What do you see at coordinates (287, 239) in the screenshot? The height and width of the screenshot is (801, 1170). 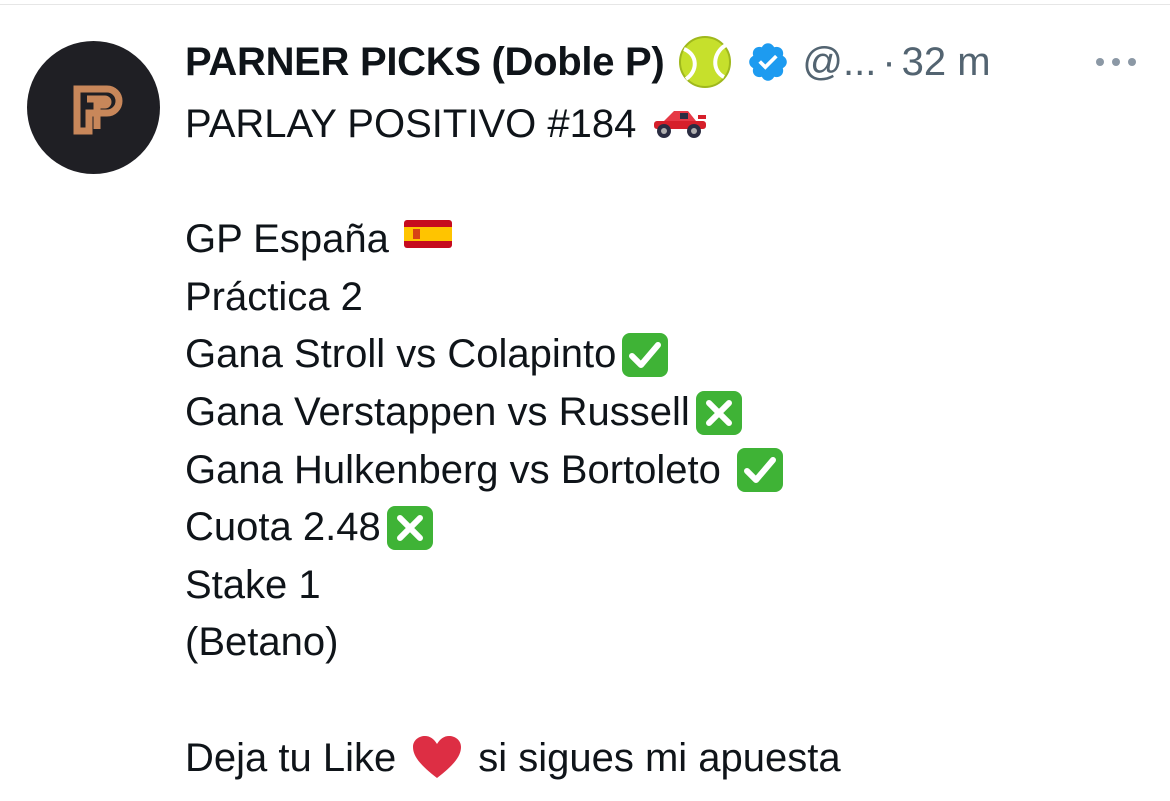 I see `line-gp: GP España` at bounding box center [287, 239].